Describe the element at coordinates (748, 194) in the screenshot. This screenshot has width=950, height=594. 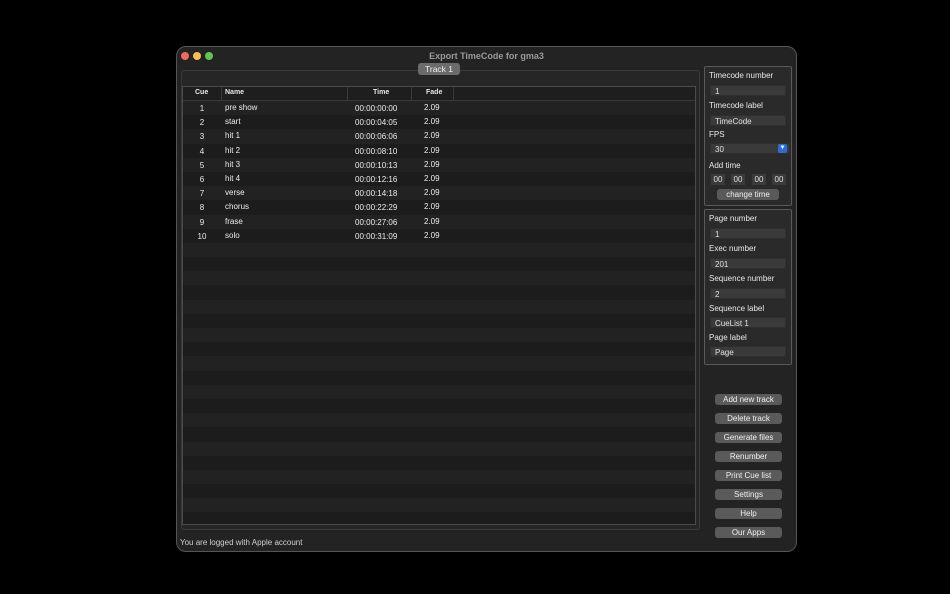
I see `change-time-button: change time` at that location.